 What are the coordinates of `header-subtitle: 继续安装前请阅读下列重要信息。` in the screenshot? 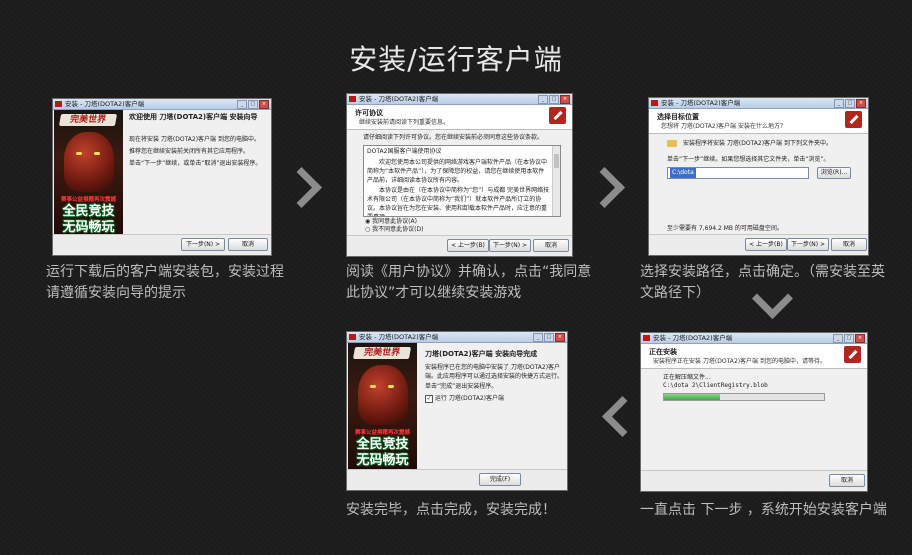 It's located at (404, 122).